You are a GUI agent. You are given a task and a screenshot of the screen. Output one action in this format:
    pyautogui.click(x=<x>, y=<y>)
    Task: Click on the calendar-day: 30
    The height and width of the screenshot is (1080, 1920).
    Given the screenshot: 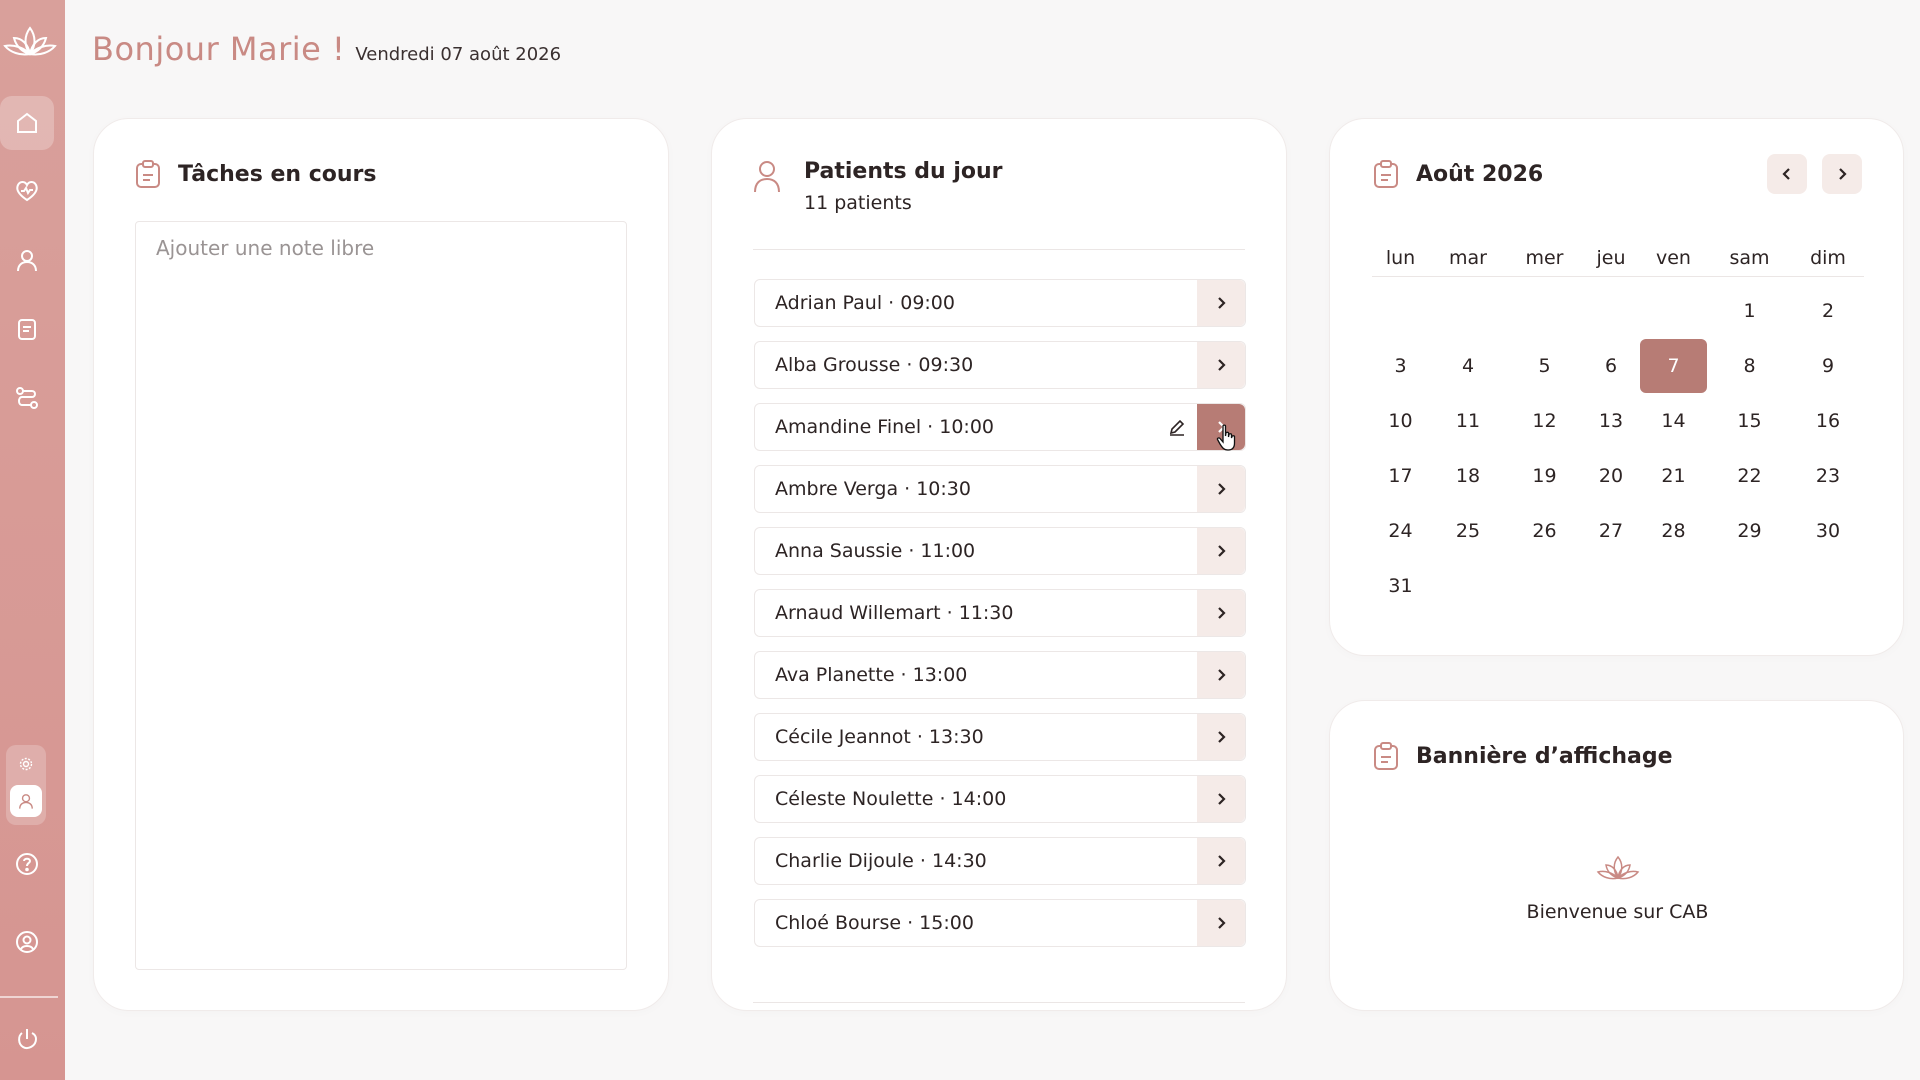 What is the action you would take?
    pyautogui.click(x=1828, y=530)
    